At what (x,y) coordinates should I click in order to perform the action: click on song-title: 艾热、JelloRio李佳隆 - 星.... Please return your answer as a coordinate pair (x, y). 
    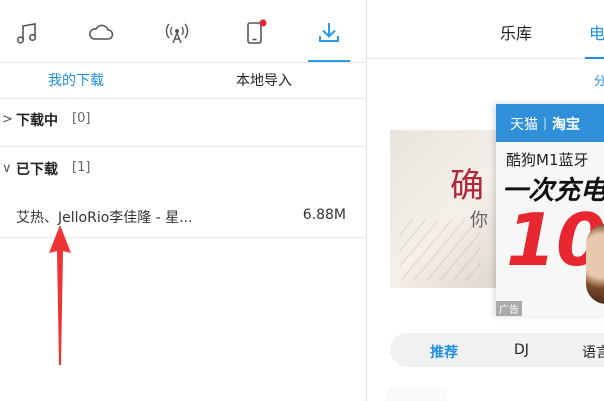
    Looking at the image, I should click on (104, 218).